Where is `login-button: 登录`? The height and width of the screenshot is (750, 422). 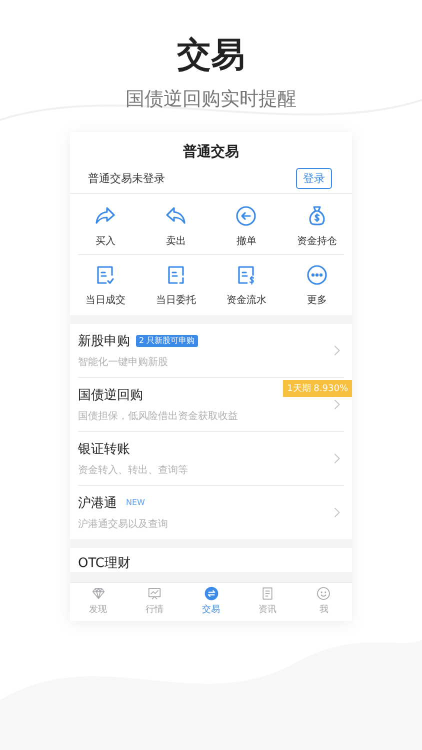 login-button: 登录 is located at coordinates (314, 178).